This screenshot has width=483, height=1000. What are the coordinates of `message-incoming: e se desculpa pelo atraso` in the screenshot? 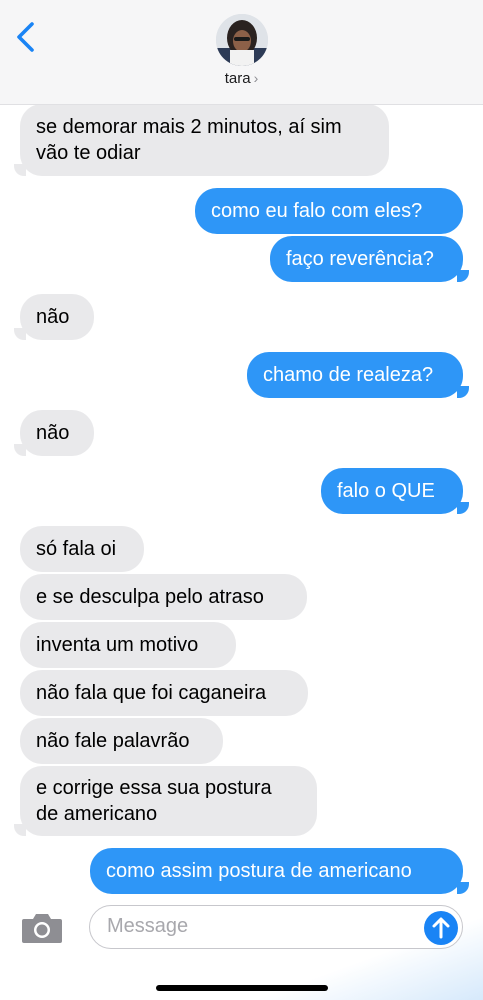 It's located at (163, 597).